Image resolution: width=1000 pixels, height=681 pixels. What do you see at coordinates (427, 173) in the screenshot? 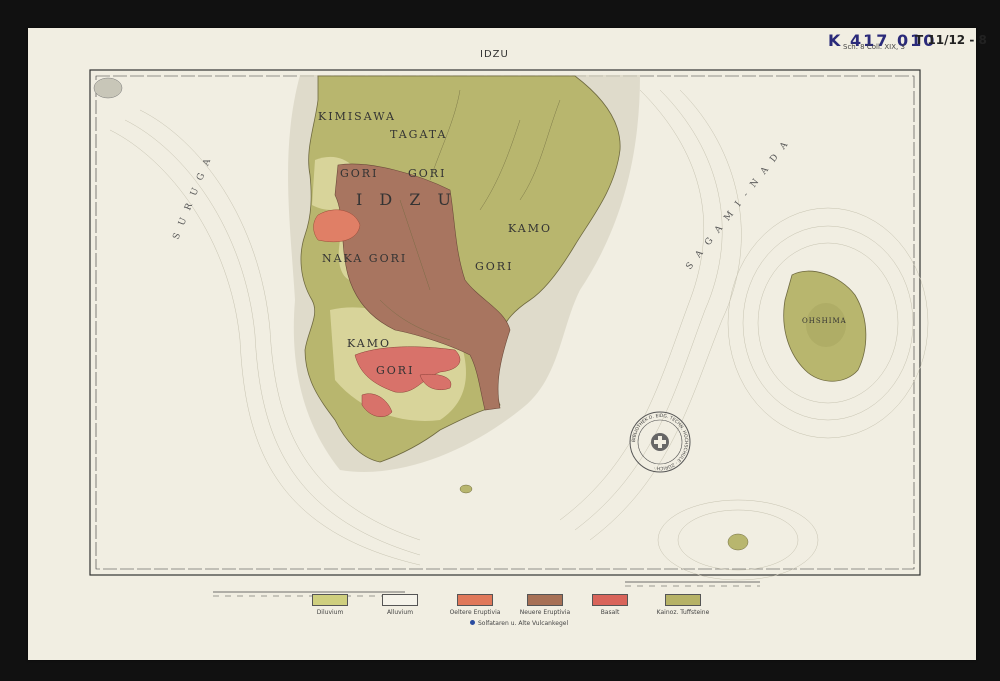
I see `region-label-gori-2: GORI` at bounding box center [427, 173].